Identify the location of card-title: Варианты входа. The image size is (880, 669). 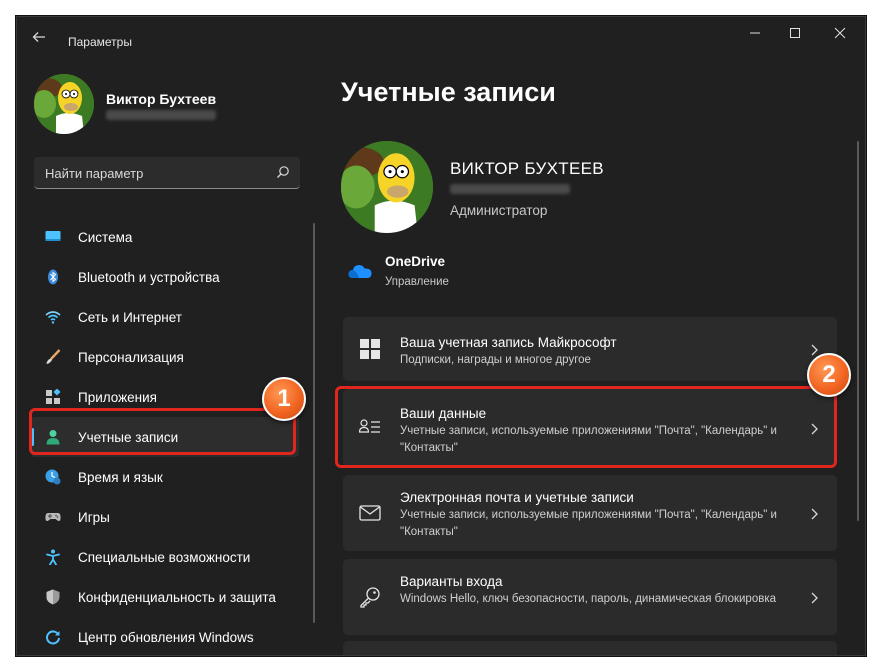
(451, 581).